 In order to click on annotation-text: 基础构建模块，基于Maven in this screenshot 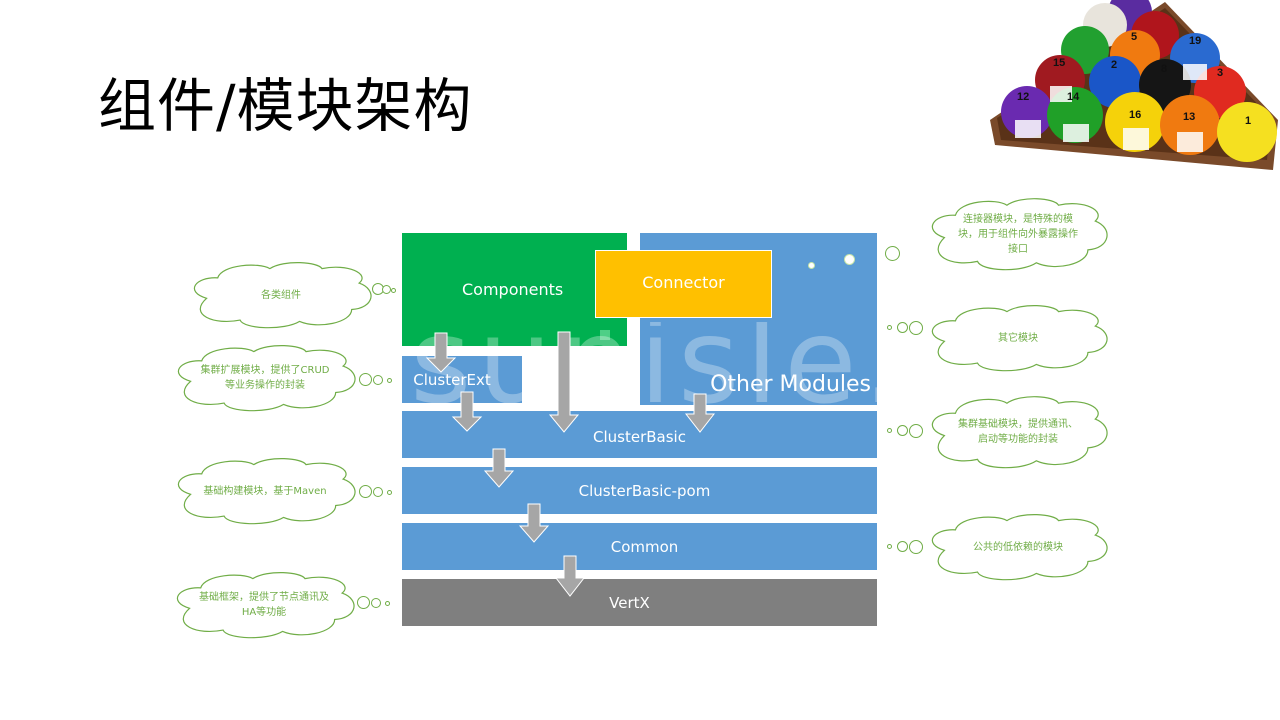, I will do `click(265, 491)`.